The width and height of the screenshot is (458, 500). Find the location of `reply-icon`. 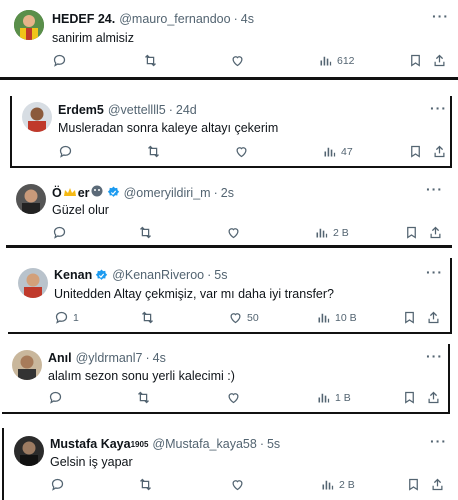

reply-icon is located at coordinates (59, 232).